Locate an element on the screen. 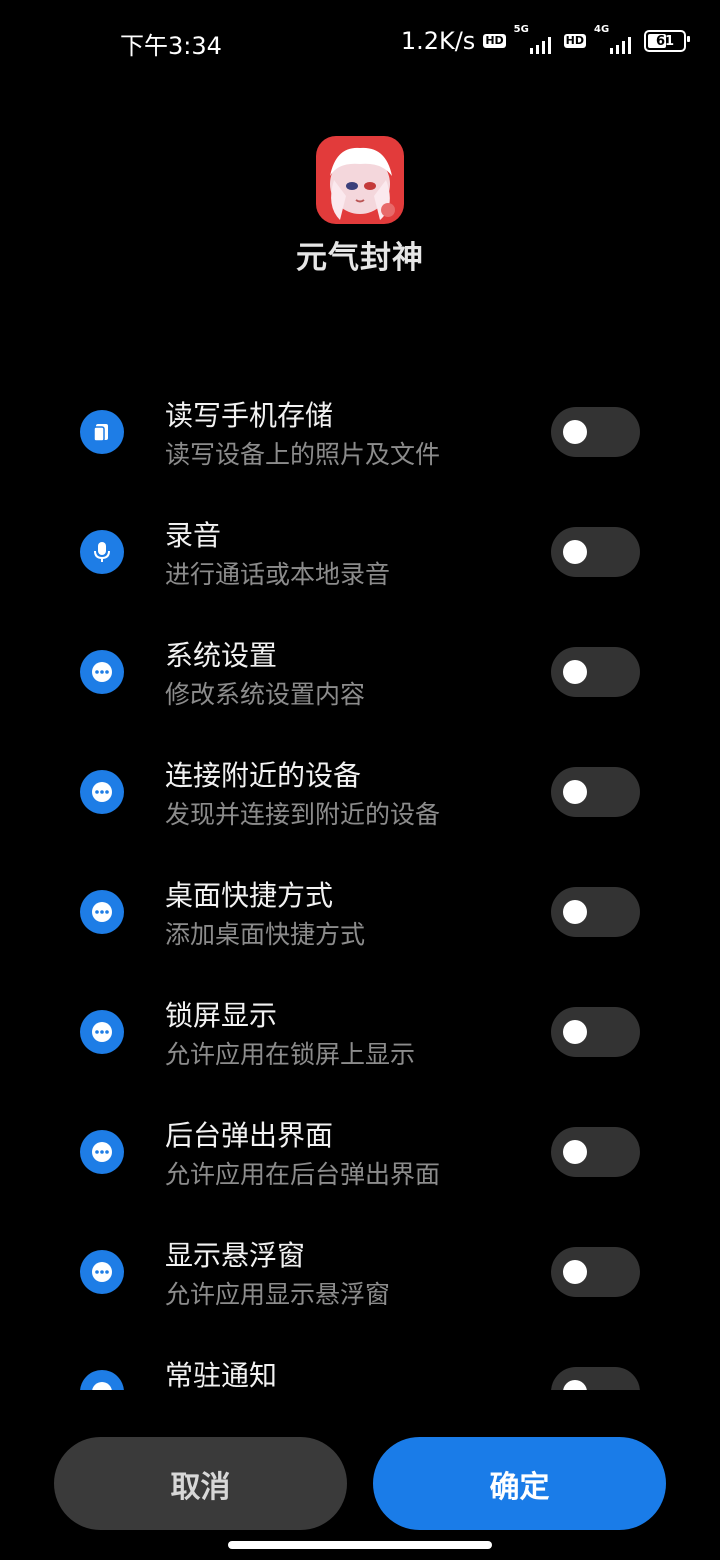 Image resolution: width=720 pixels, height=1560 pixels. signal-icon-sim1: 5G is located at coordinates (535, 39).